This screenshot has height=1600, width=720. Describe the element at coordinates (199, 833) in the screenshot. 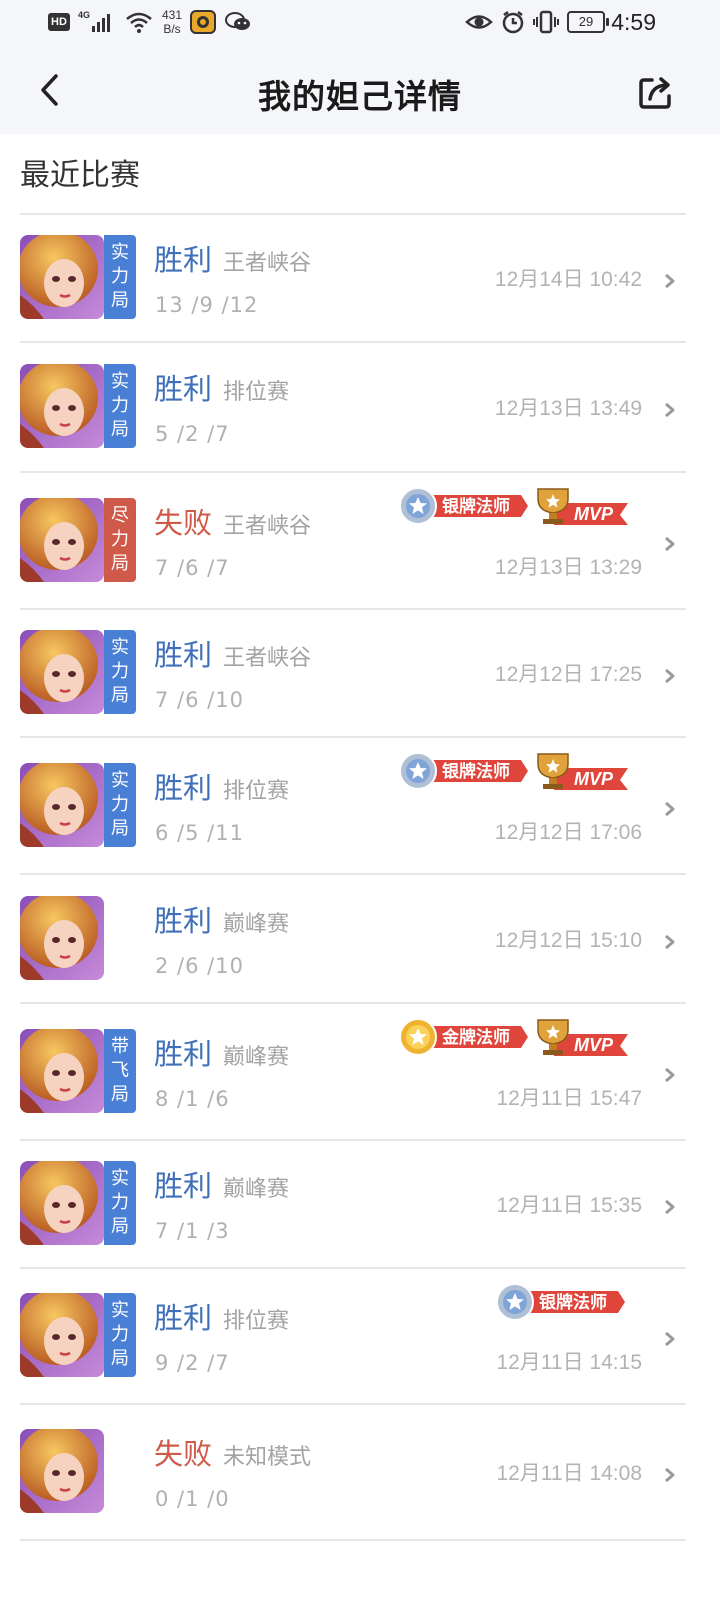

I see `kda: 6 /5 /11` at that location.